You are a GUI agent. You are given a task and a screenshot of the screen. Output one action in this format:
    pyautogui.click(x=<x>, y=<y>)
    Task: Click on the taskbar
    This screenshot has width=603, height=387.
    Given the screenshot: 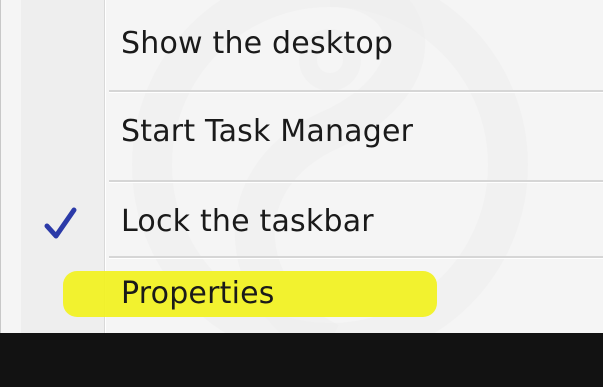 What is the action you would take?
    pyautogui.click(x=301, y=360)
    